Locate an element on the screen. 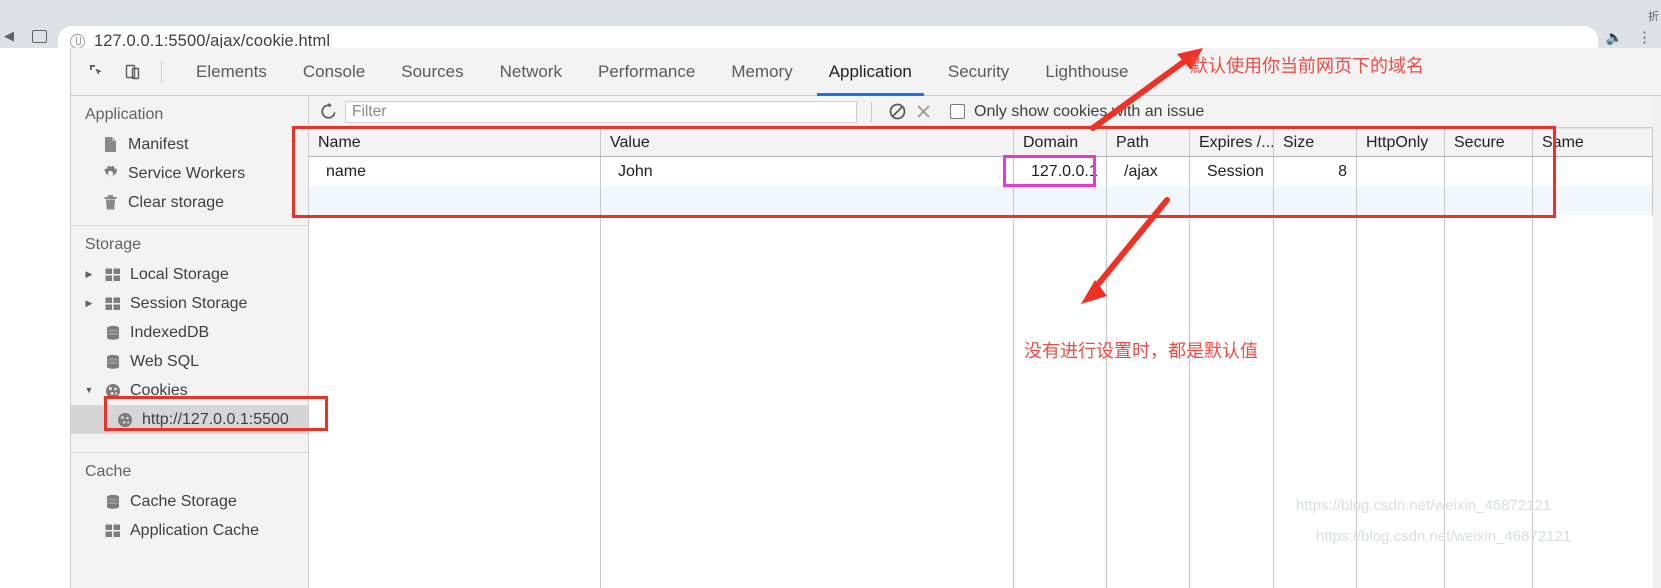 The height and width of the screenshot is (588, 1661). chrome-right-icons: 🔈 ⋮ is located at coordinates (1629, 37).